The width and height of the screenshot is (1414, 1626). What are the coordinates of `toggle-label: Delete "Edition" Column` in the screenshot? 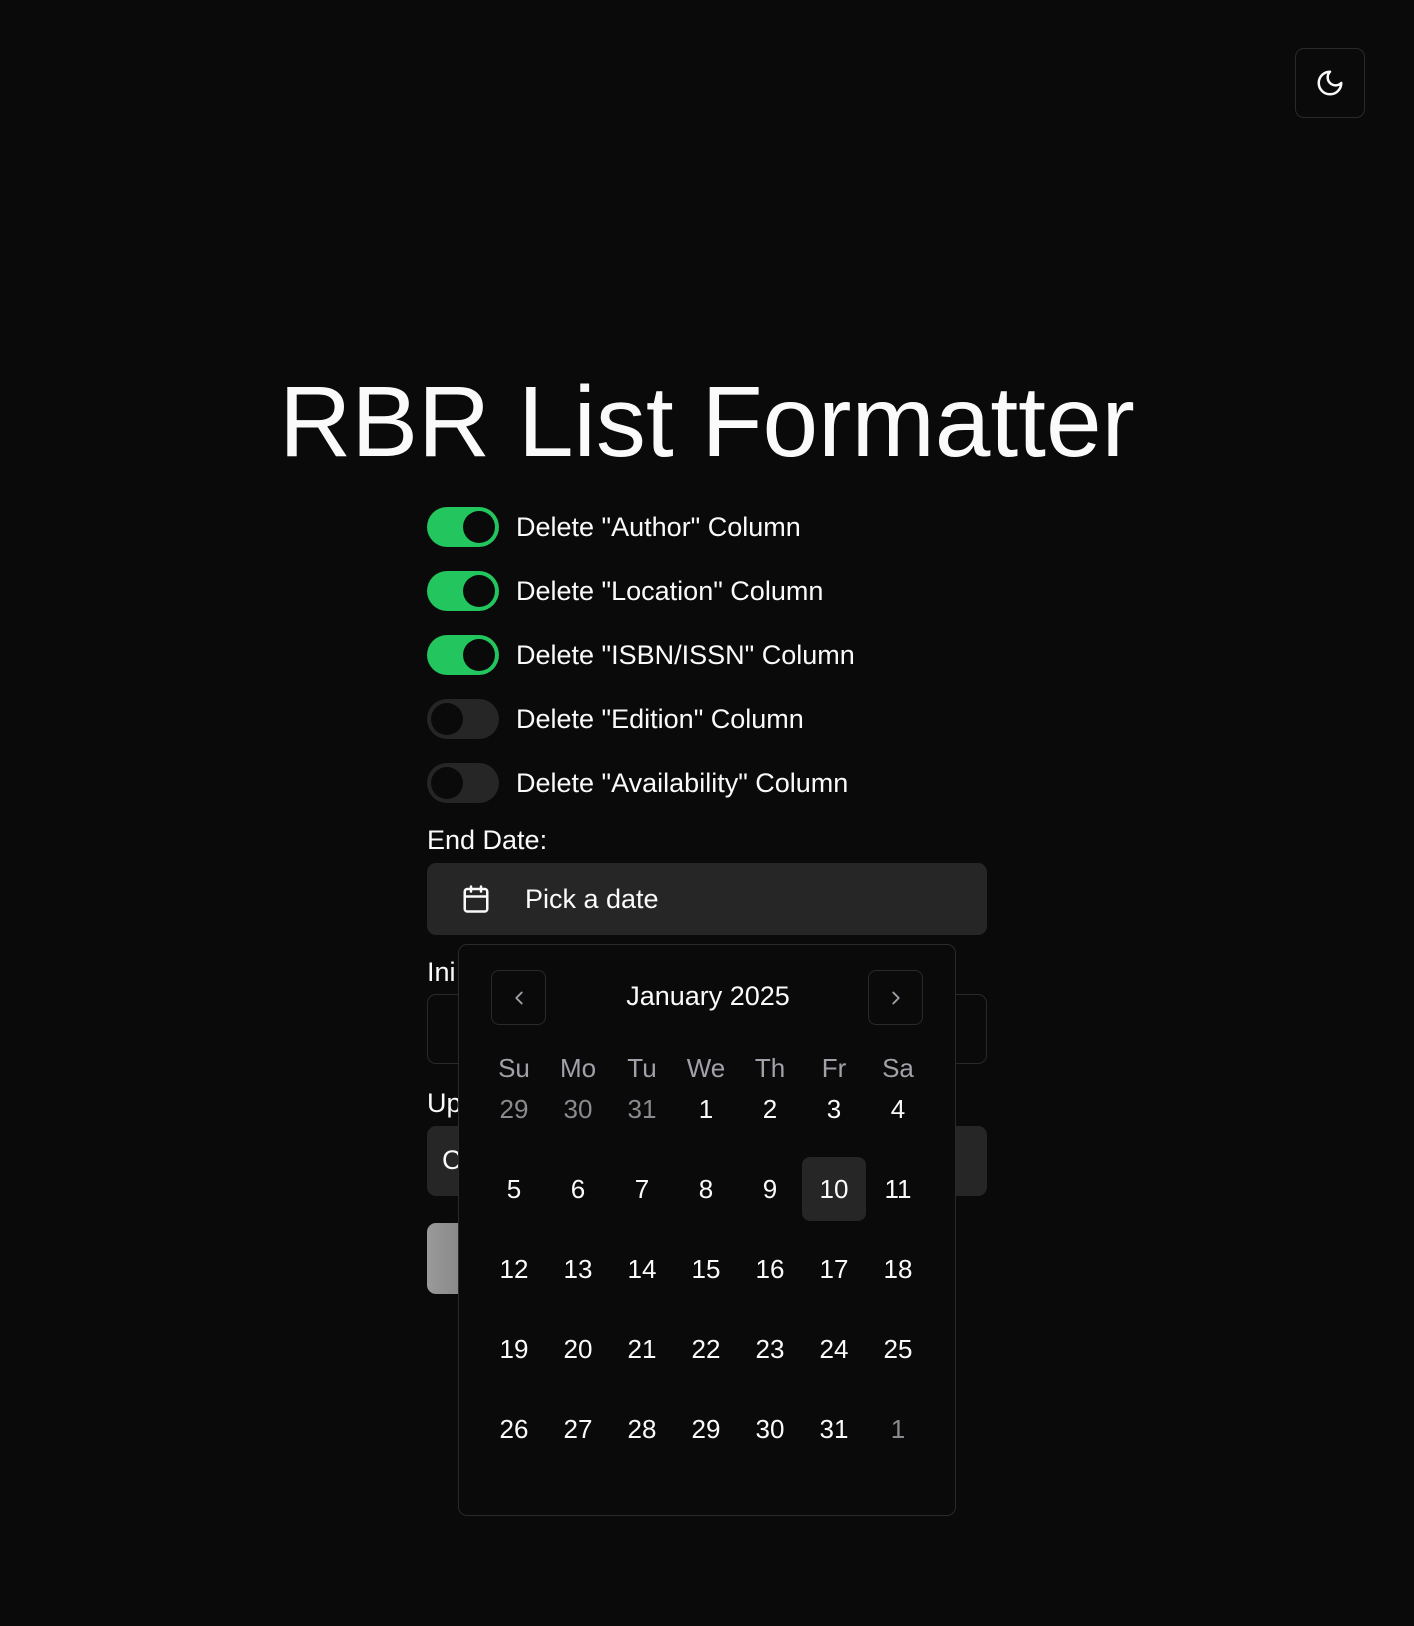 It's located at (660, 718).